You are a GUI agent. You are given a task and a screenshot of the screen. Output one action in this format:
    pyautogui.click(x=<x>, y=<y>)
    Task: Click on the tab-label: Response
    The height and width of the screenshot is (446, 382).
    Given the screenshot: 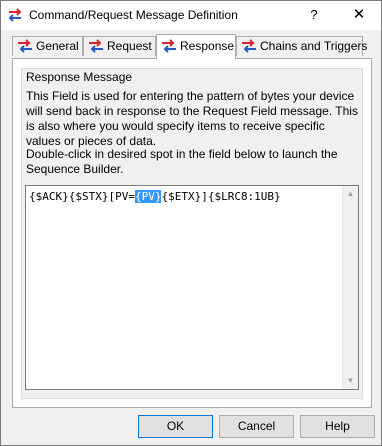 What is the action you would take?
    pyautogui.click(x=207, y=46)
    